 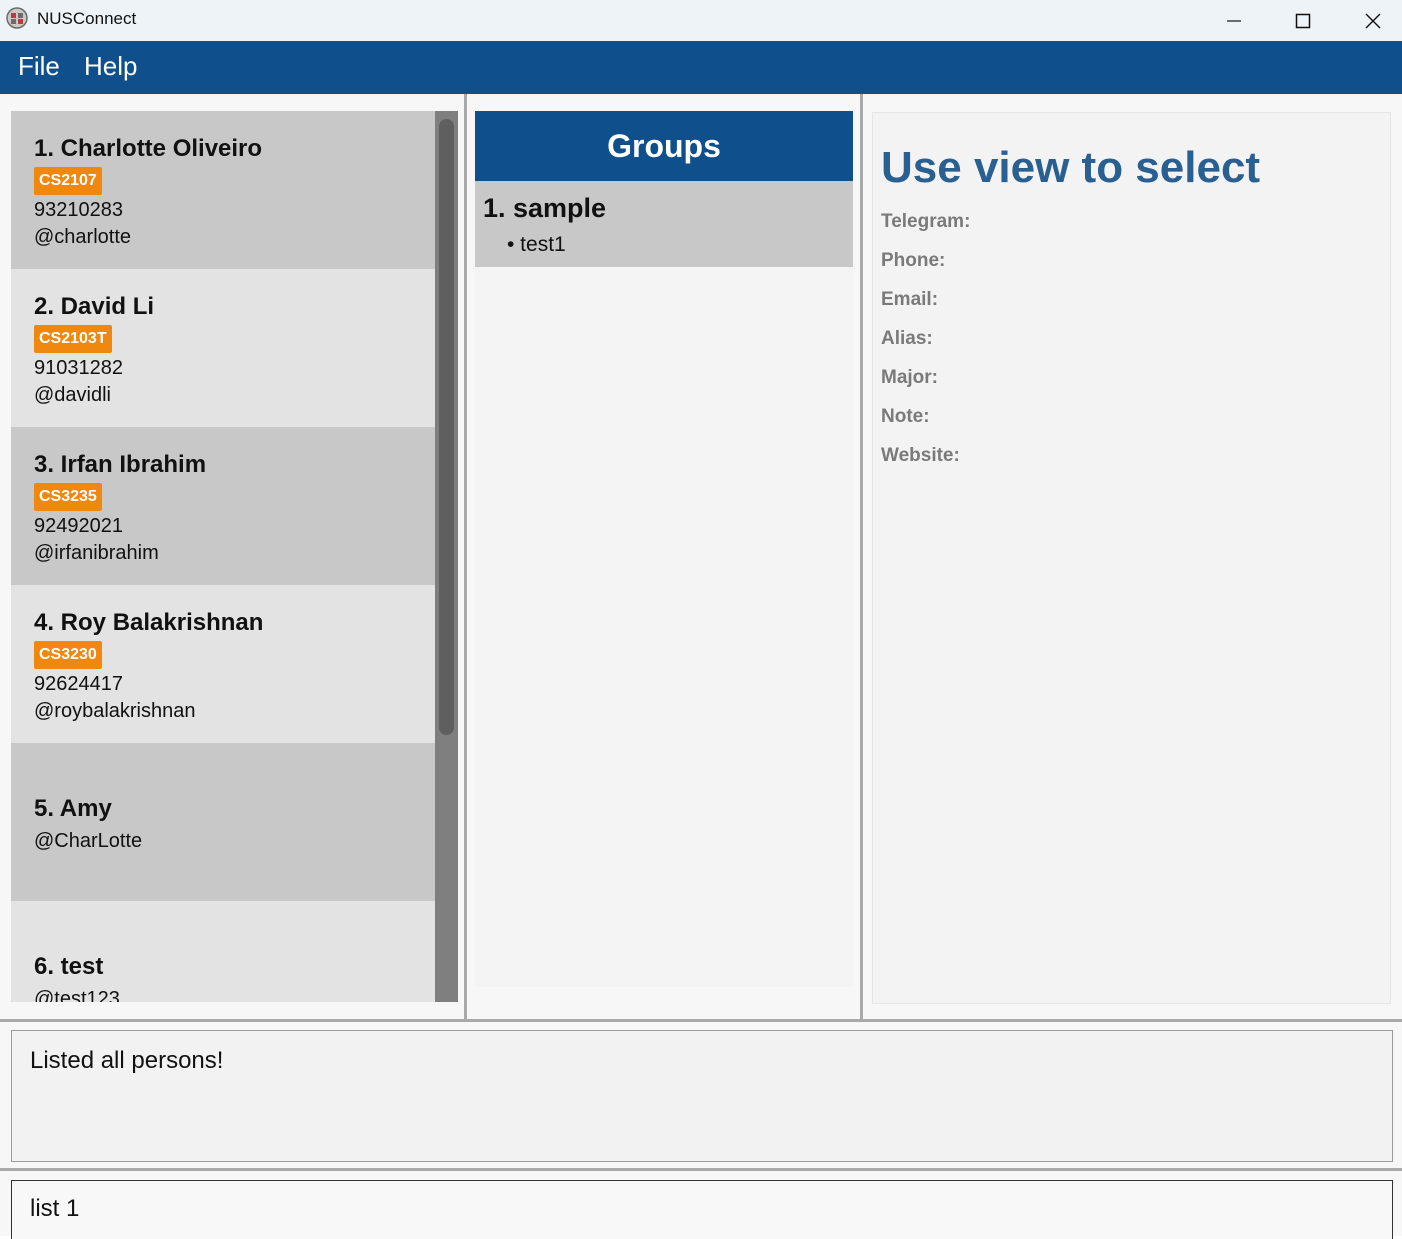 I want to click on minimize-button, so click(x=1234, y=20).